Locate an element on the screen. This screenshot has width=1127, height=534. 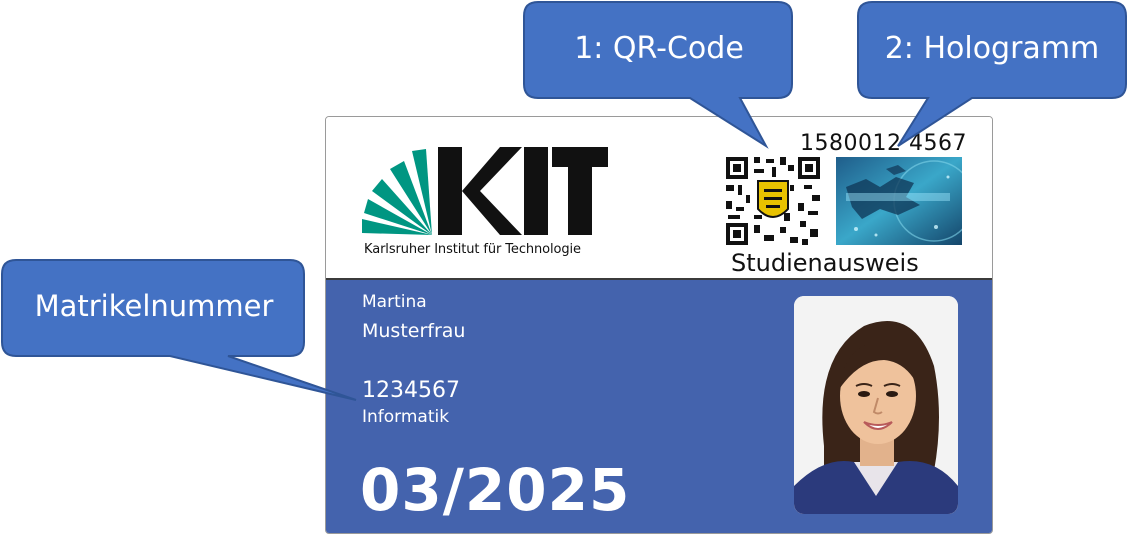
matrikel-callout-bubble is located at coordinates (179, 330).